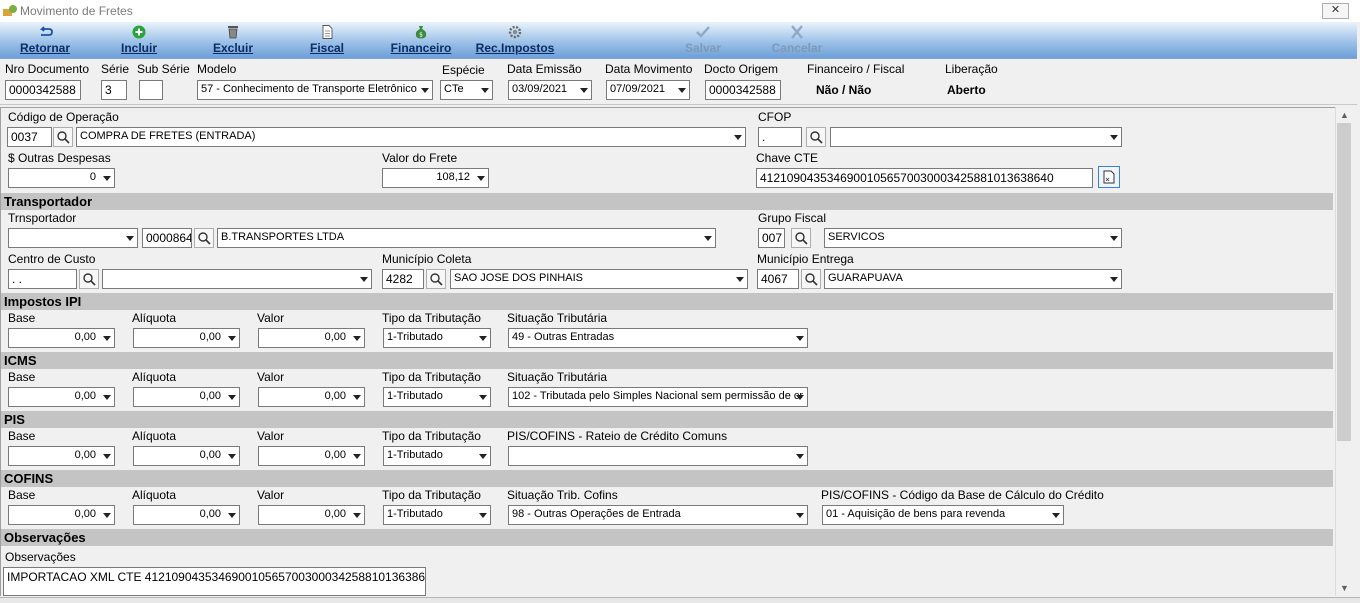 This screenshot has width=1360, height=603. Describe the element at coordinates (703, 40) in the screenshot. I see `salvar-button: Salvar` at that location.